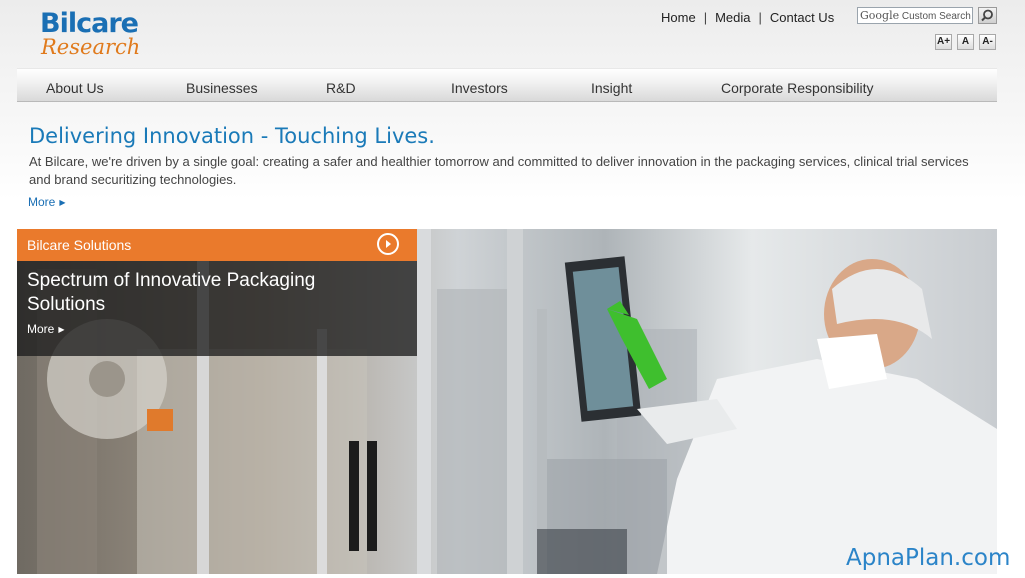 This screenshot has height=578, width=1025. What do you see at coordinates (222, 88) in the screenshot?
I see `nav-businesses: Businesses` at bounding box center [222, 88].